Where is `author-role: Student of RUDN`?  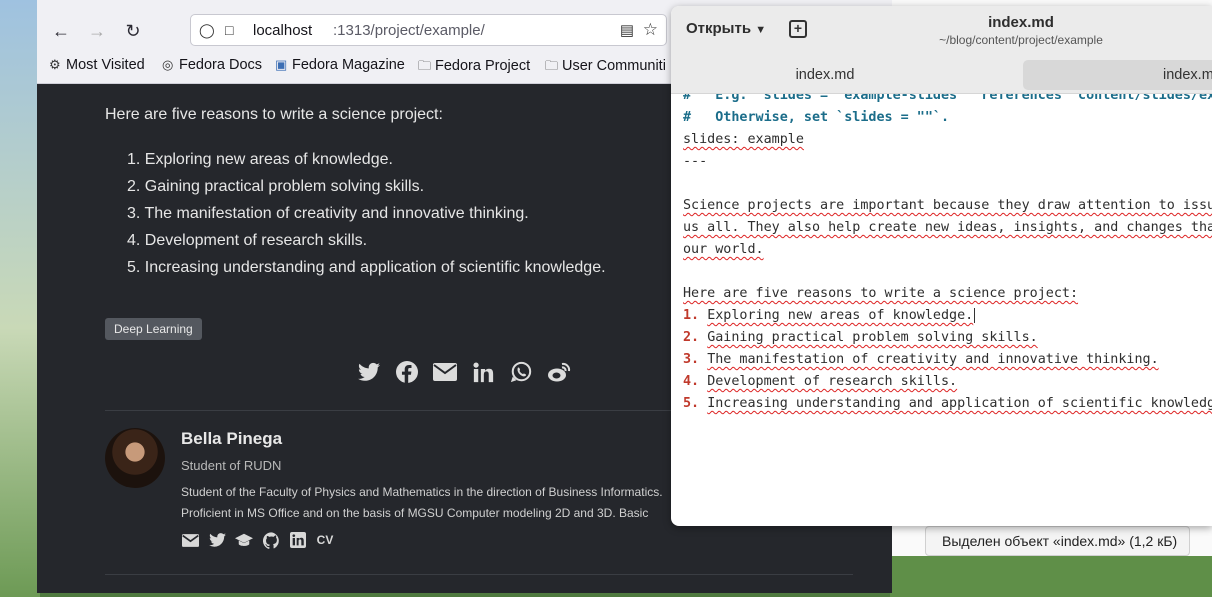 author-role: Student of RUDN is located at coordinates (231, 465).